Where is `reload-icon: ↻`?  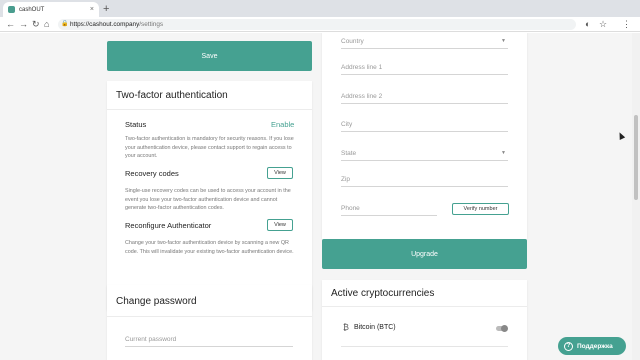 reload-icon: ↻ is located at coordinates (36, 24).